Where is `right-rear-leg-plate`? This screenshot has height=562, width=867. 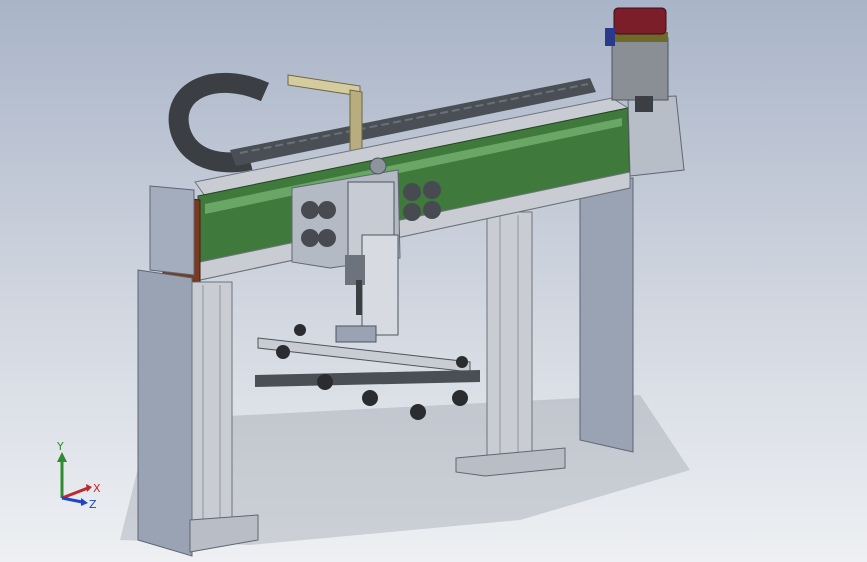 right-rear-leg-plate is located at coordinates (606, 315).